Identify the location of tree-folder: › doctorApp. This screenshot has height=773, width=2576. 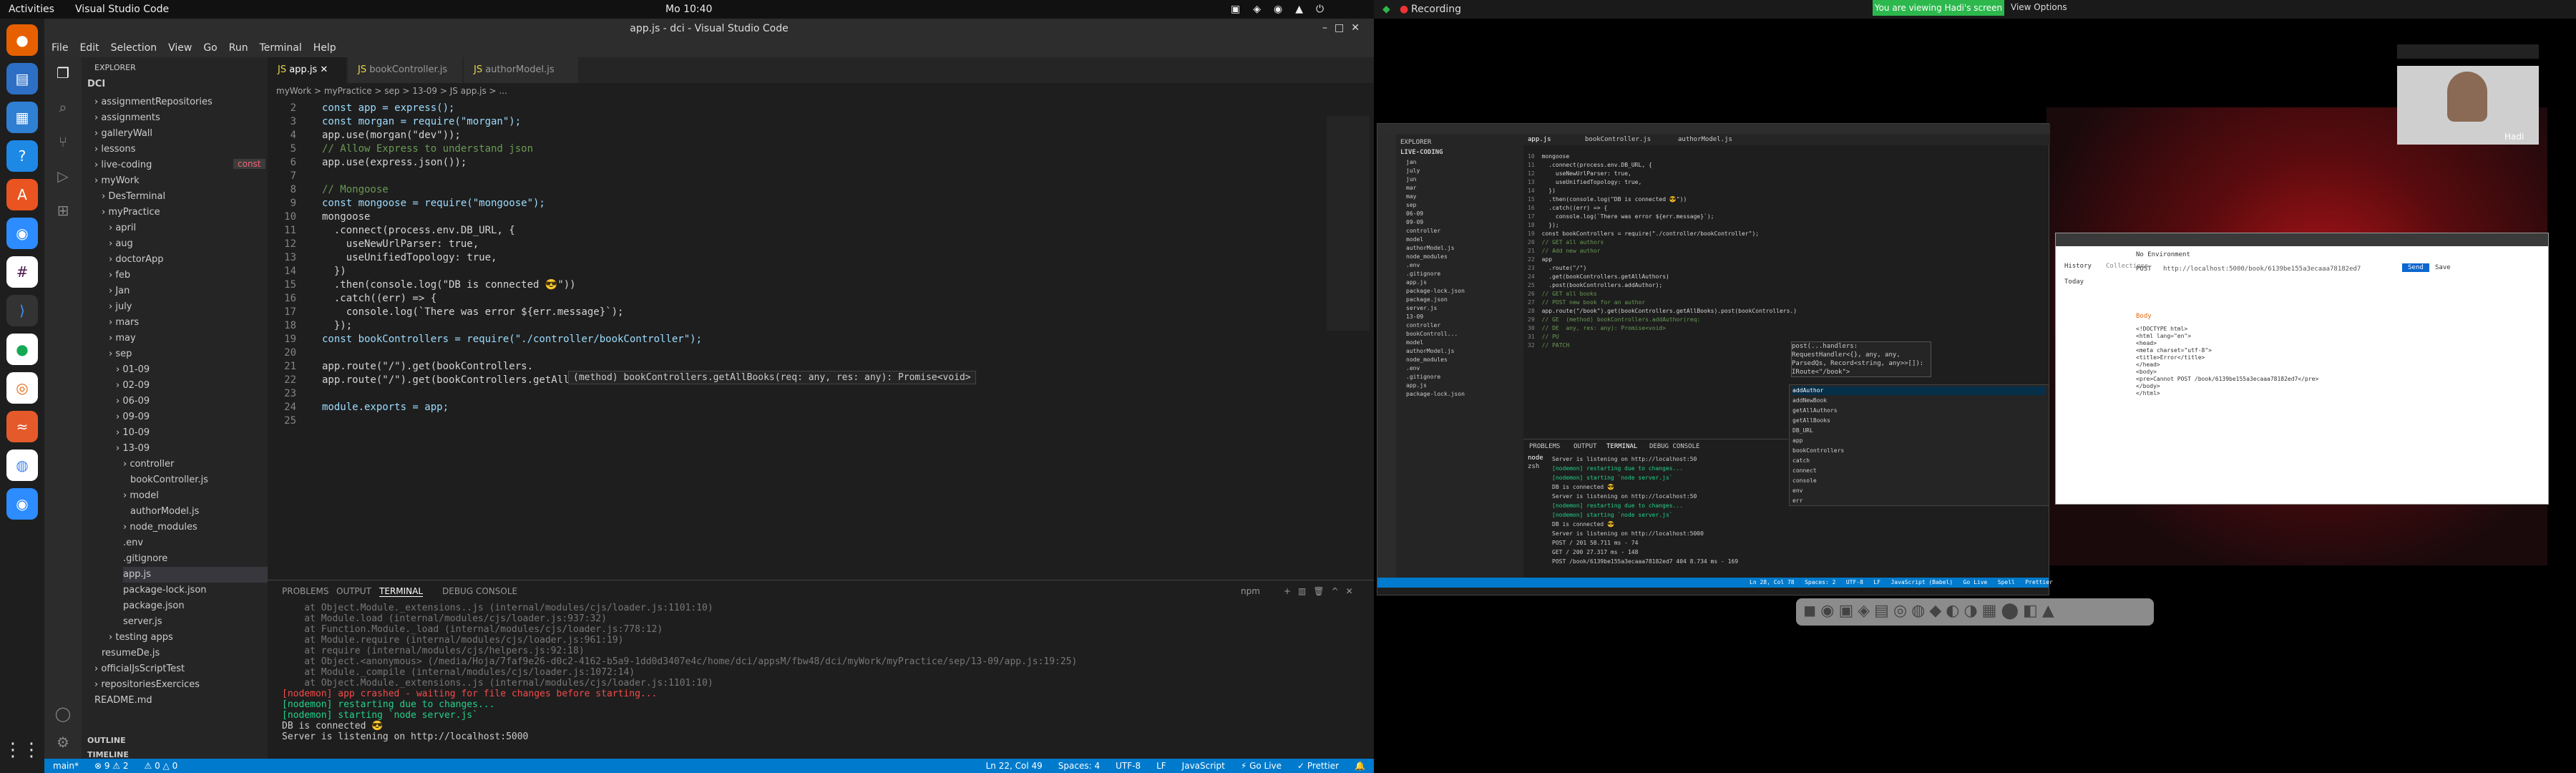
(136, 260).